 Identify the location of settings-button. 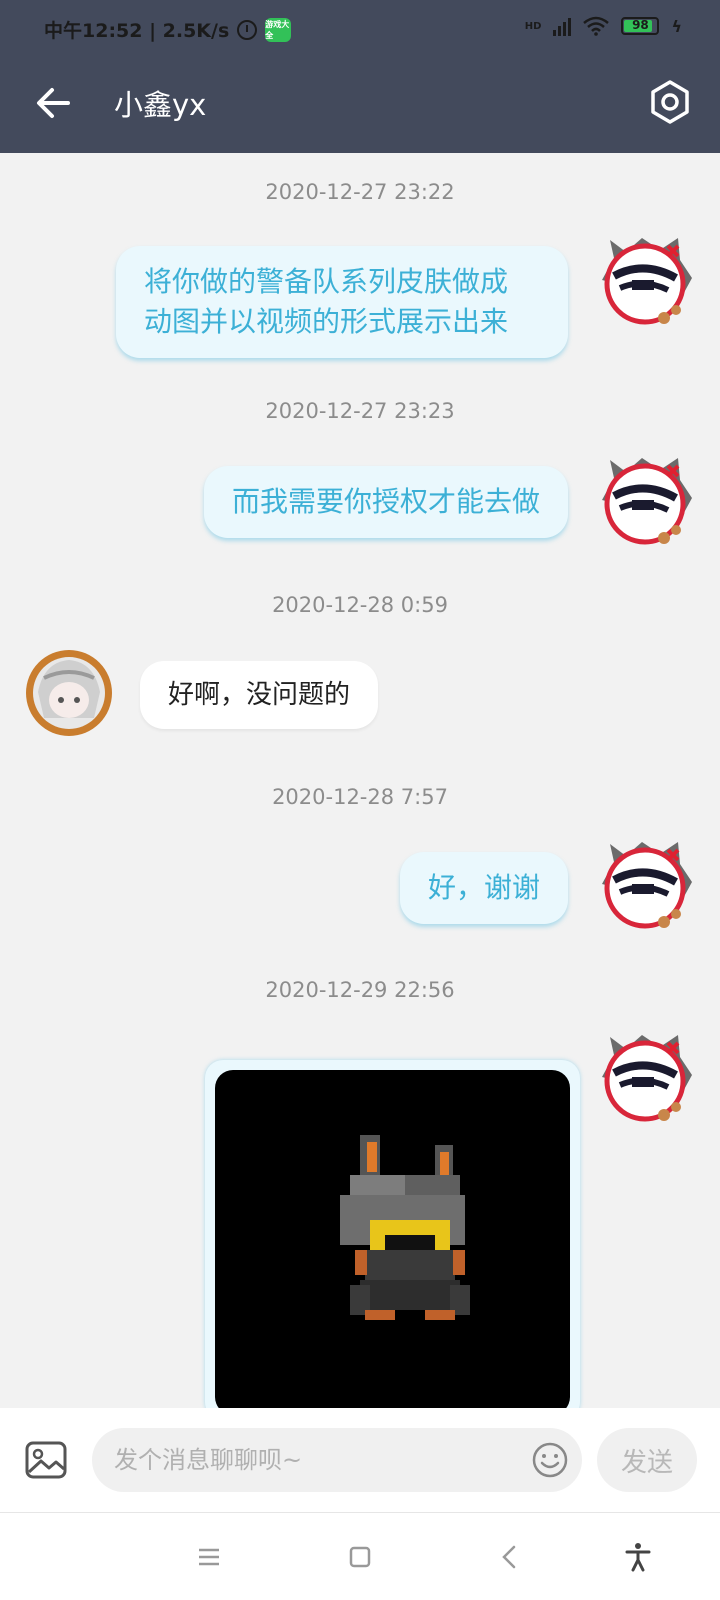
(670, 102).